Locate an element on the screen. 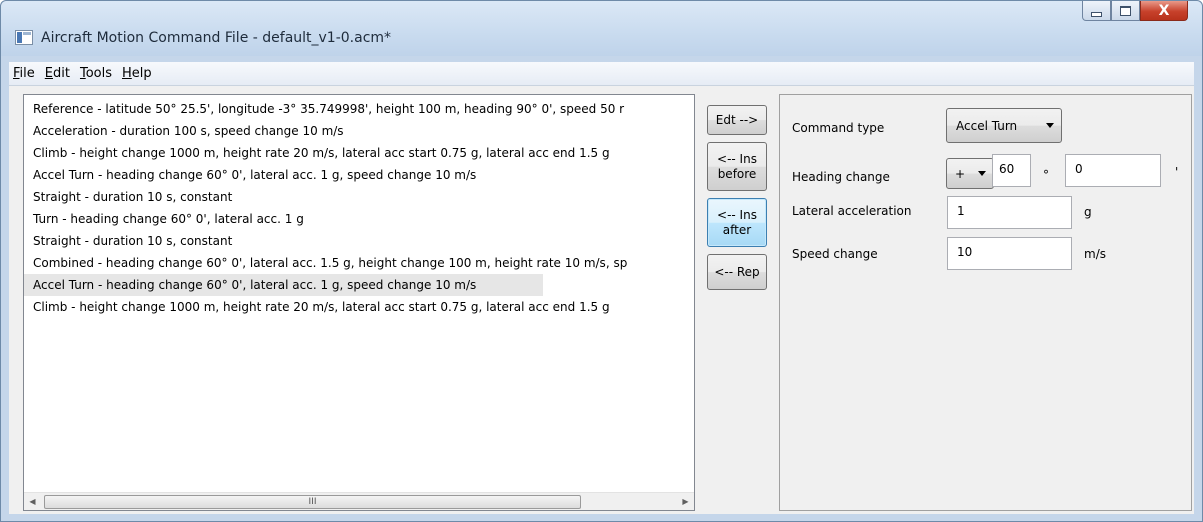 This screenshot has width=1203, height=522. maximize-button is located at coordinates (1125, 11).